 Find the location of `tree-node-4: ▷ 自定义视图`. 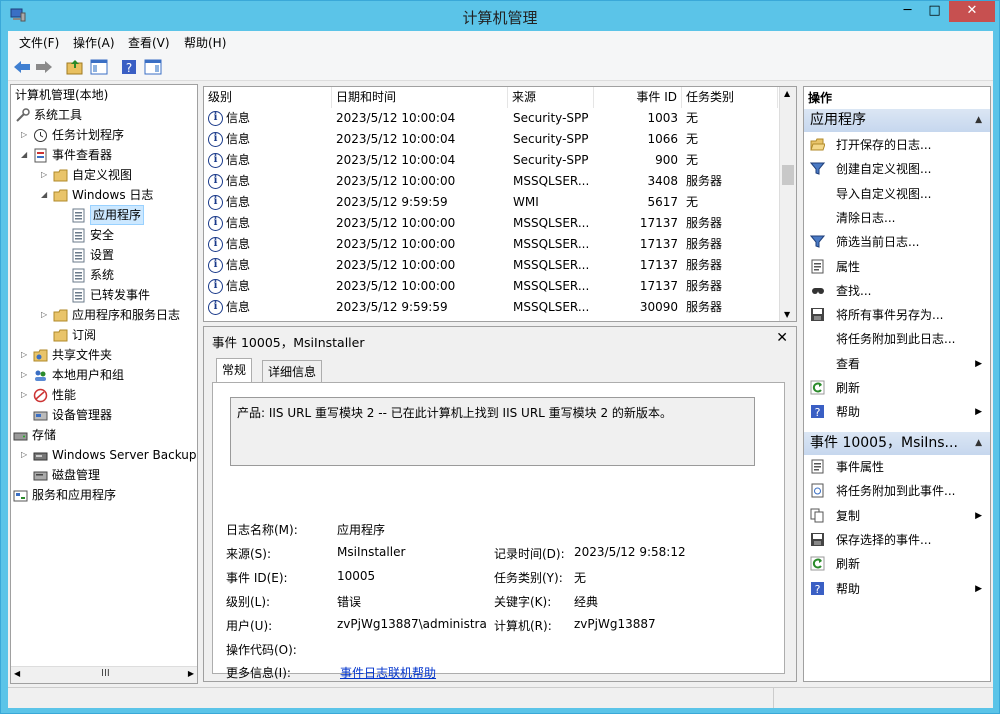

tree-node-4: ▷ 自定义视图 is located at coordinates (104, 175).